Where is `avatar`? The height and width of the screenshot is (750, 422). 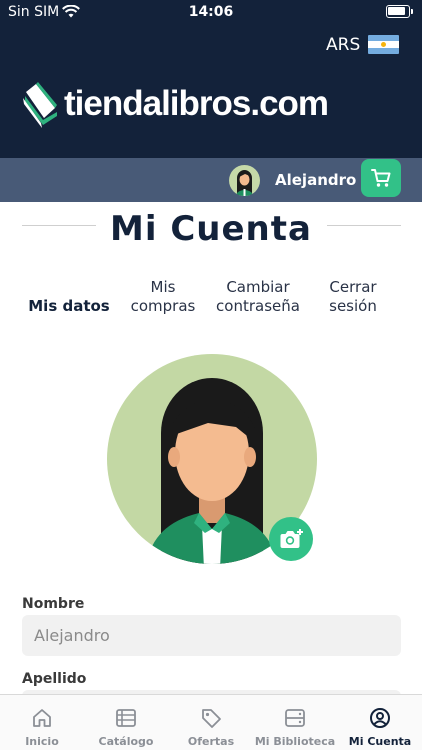 avatar is located at coordinates (244, 180).